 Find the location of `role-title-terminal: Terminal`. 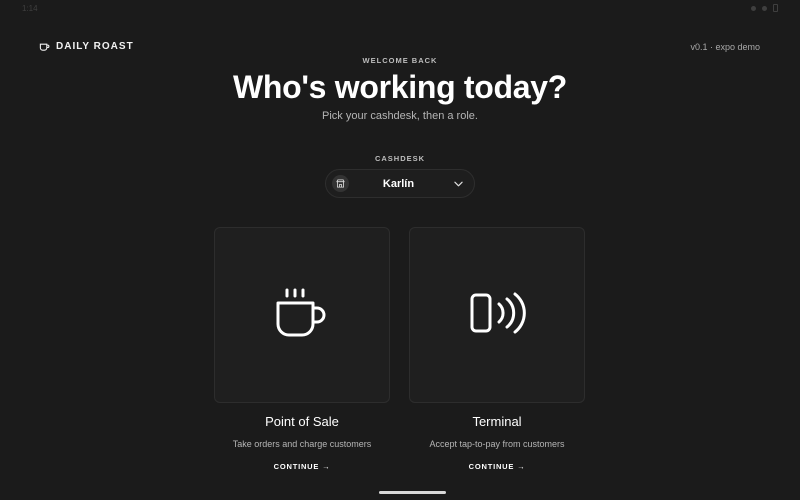

role-title-terminal: Terminal is located at coordinates (497, 421).